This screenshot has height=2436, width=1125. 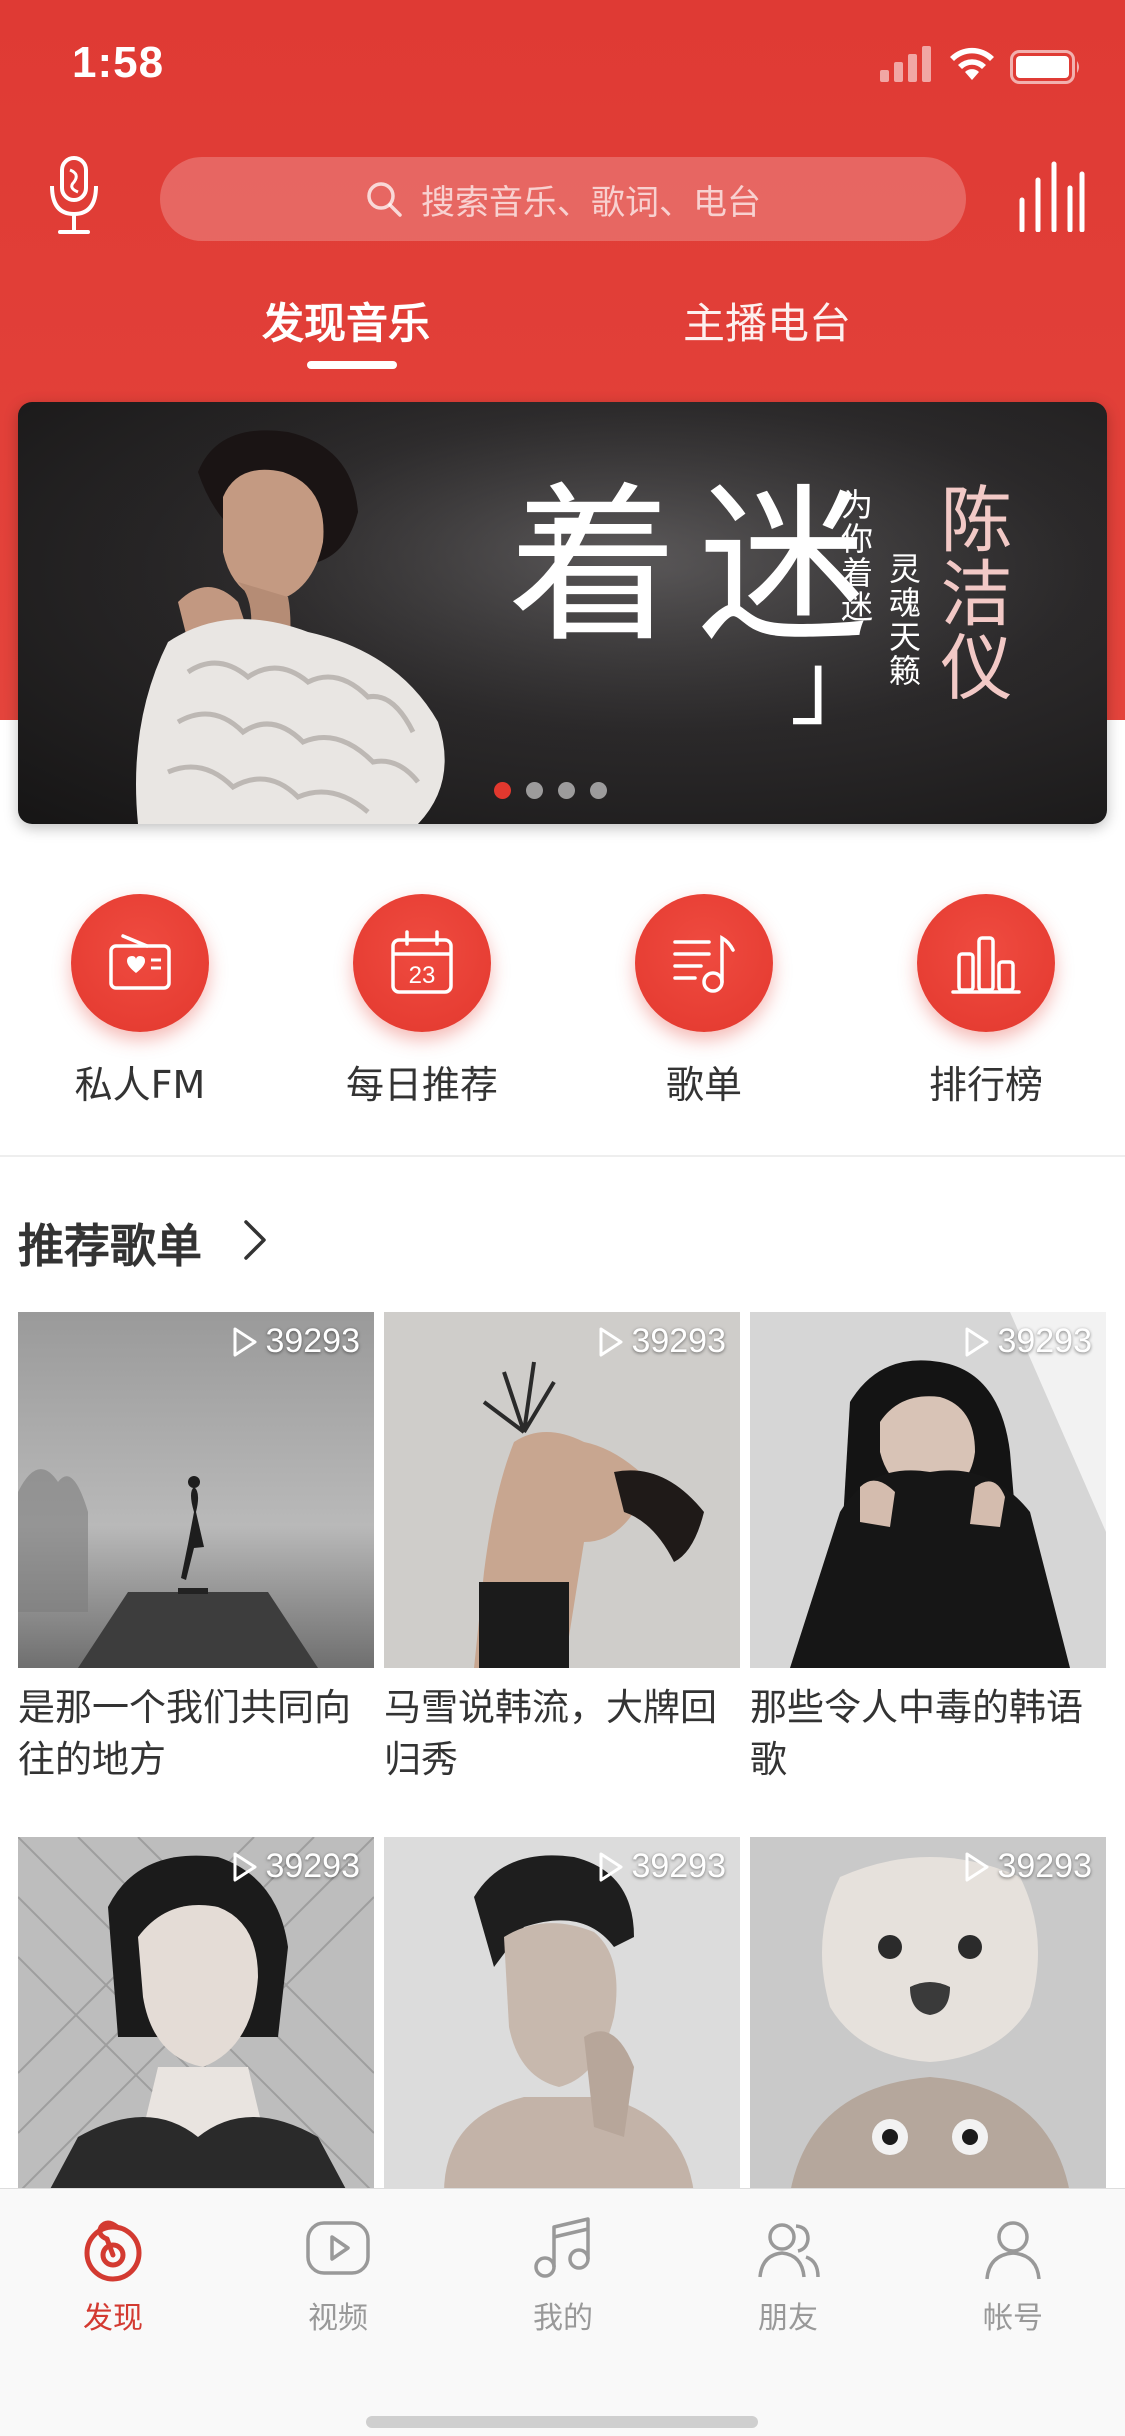 I want to click on shortcut-charts: 排行榜, so click(x=986, y=1001).